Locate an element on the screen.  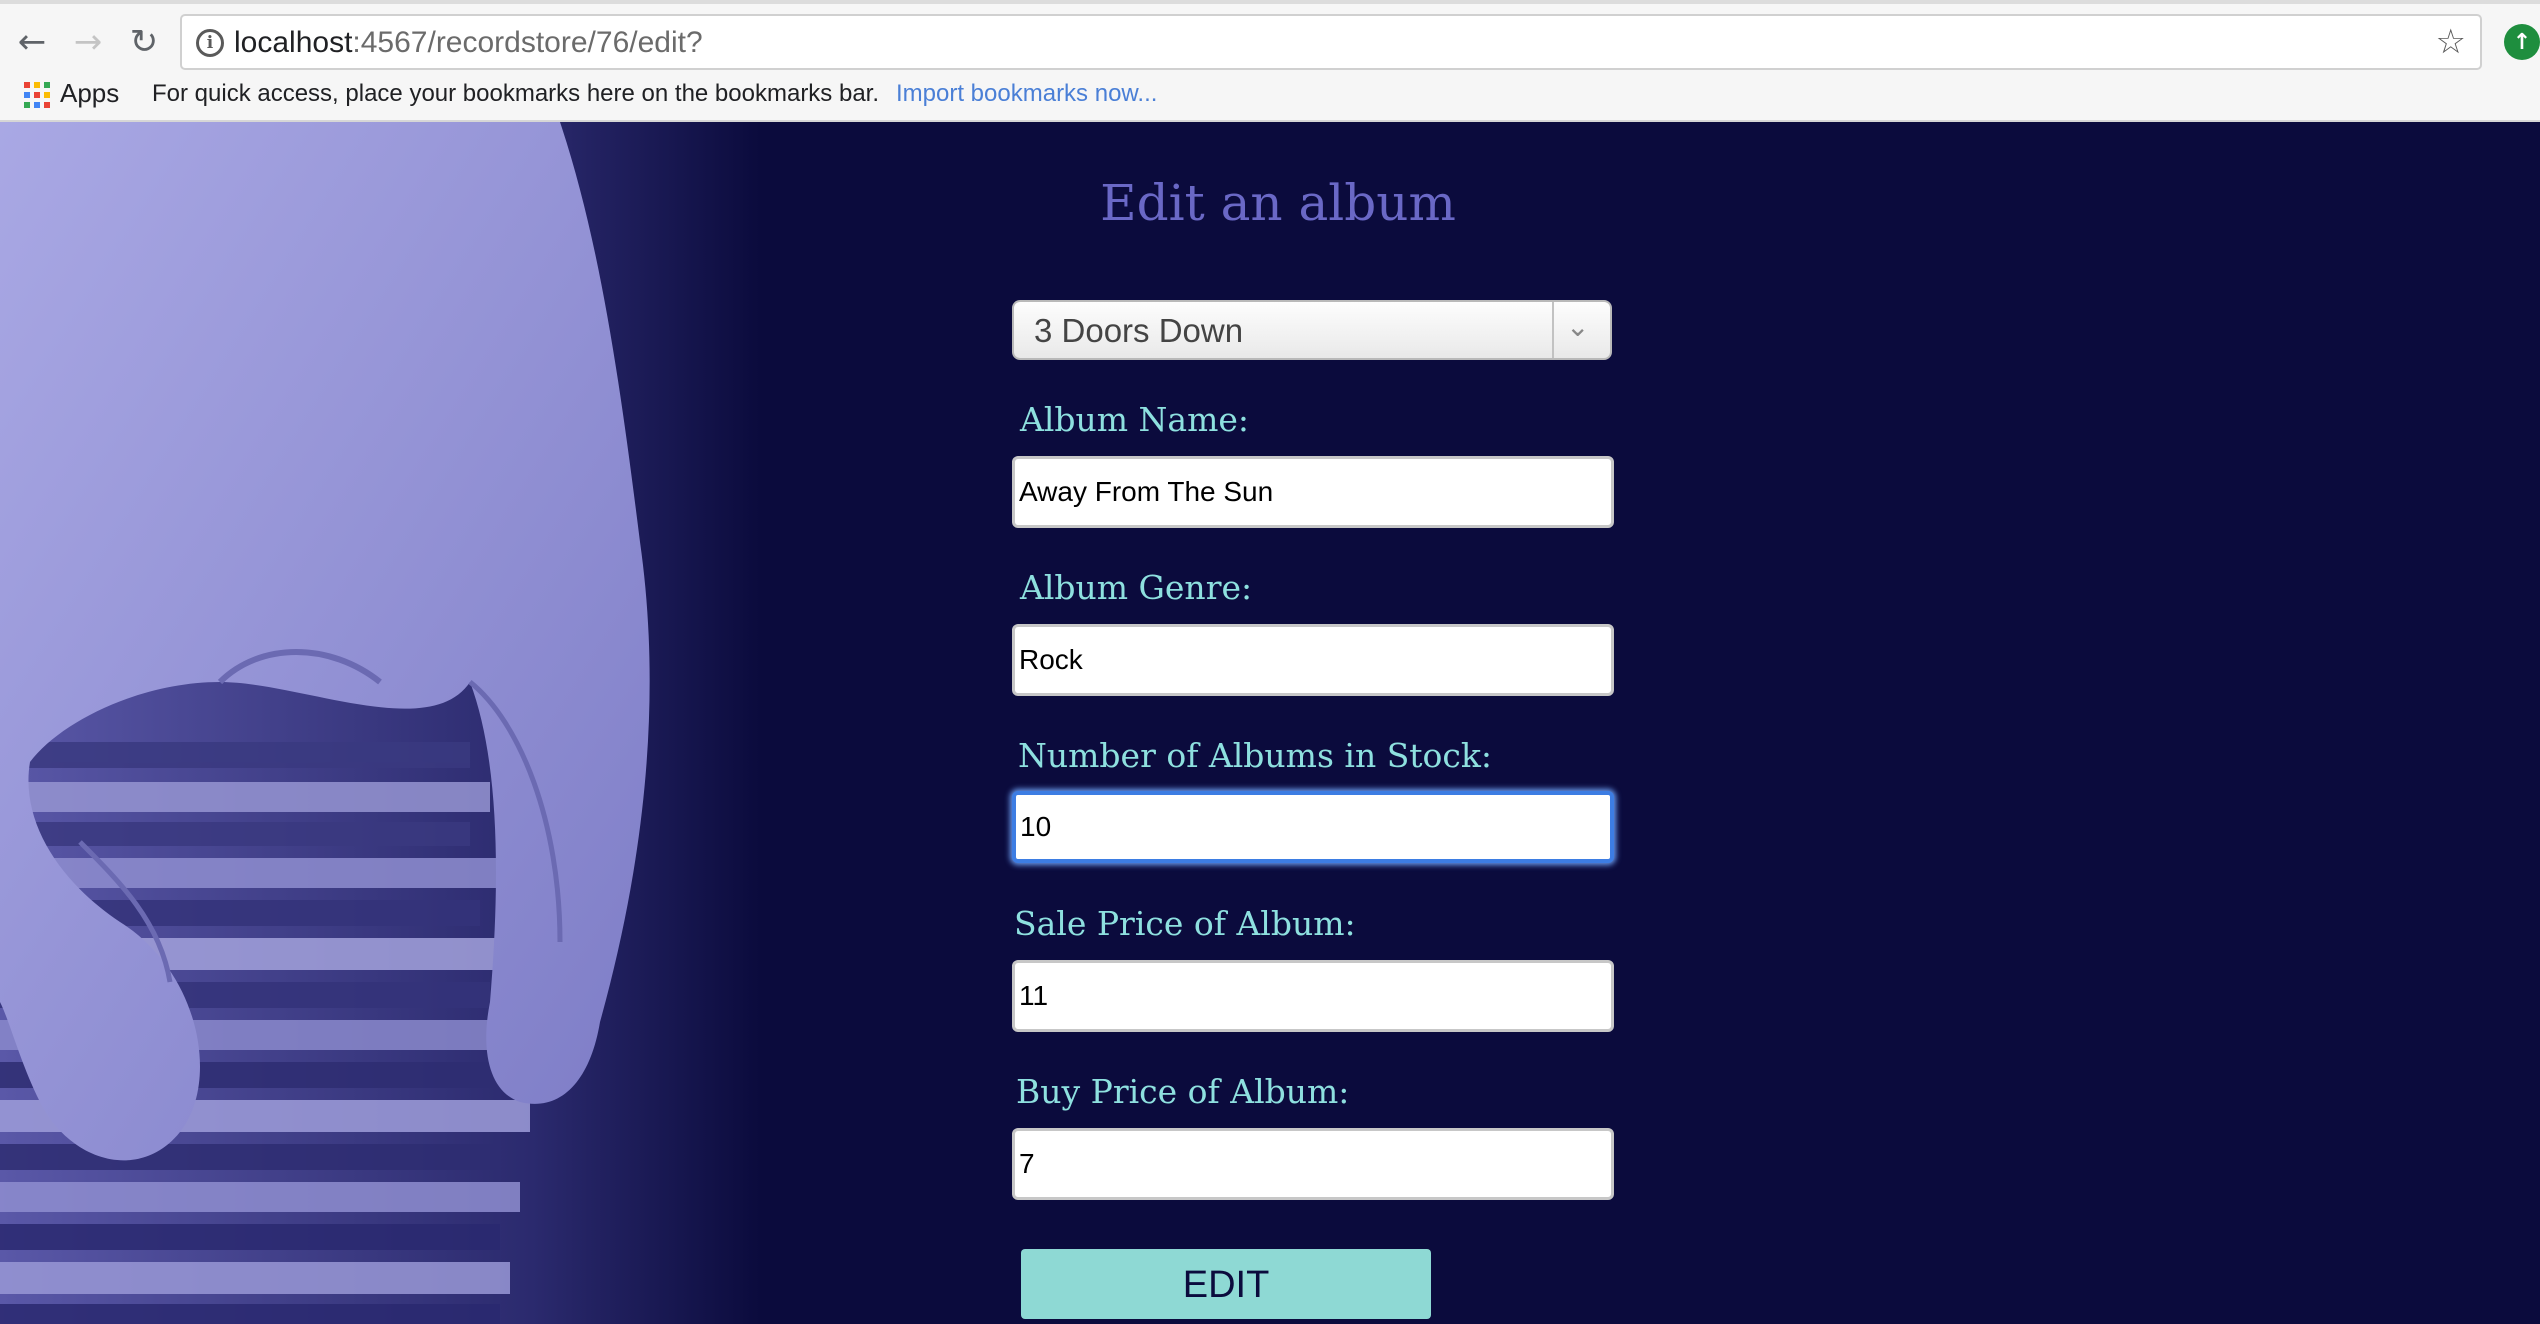
edit-button: EDIT is located at coordinates (1226, 1284).